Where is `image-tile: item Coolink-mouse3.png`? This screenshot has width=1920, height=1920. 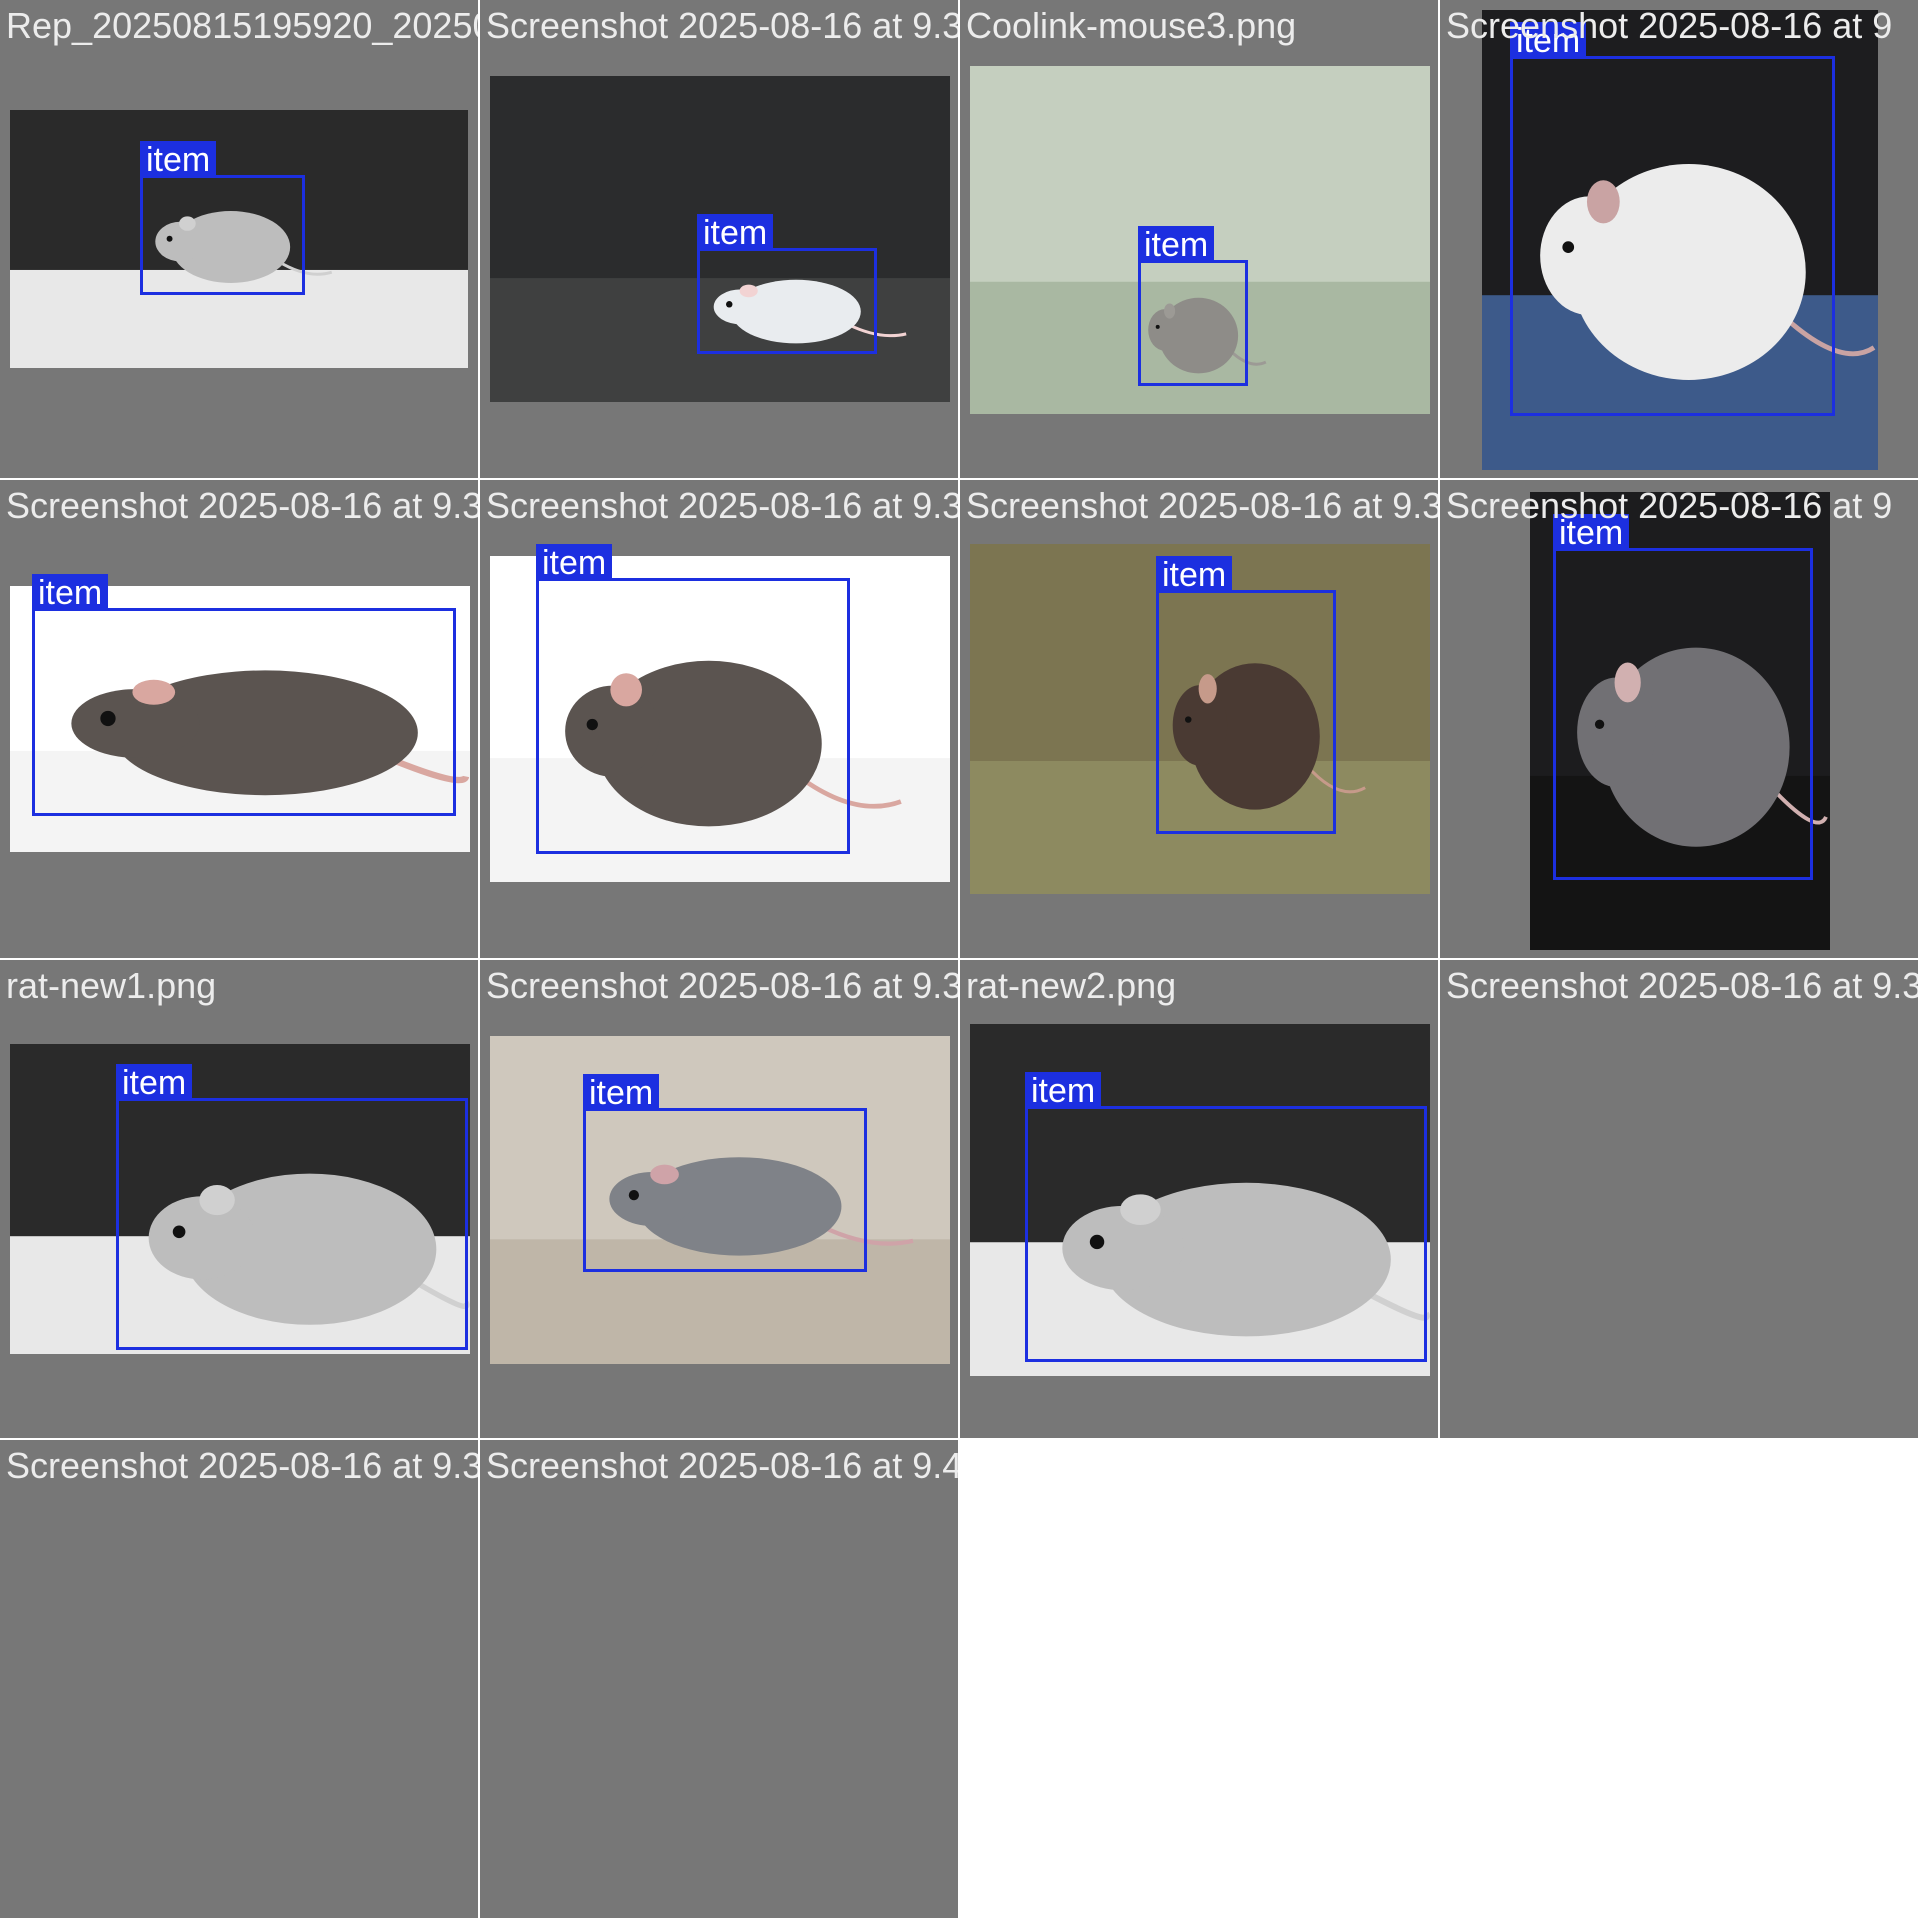
image-tile: item Coolink-mouse3.png is located at coordinates (1199, 239).